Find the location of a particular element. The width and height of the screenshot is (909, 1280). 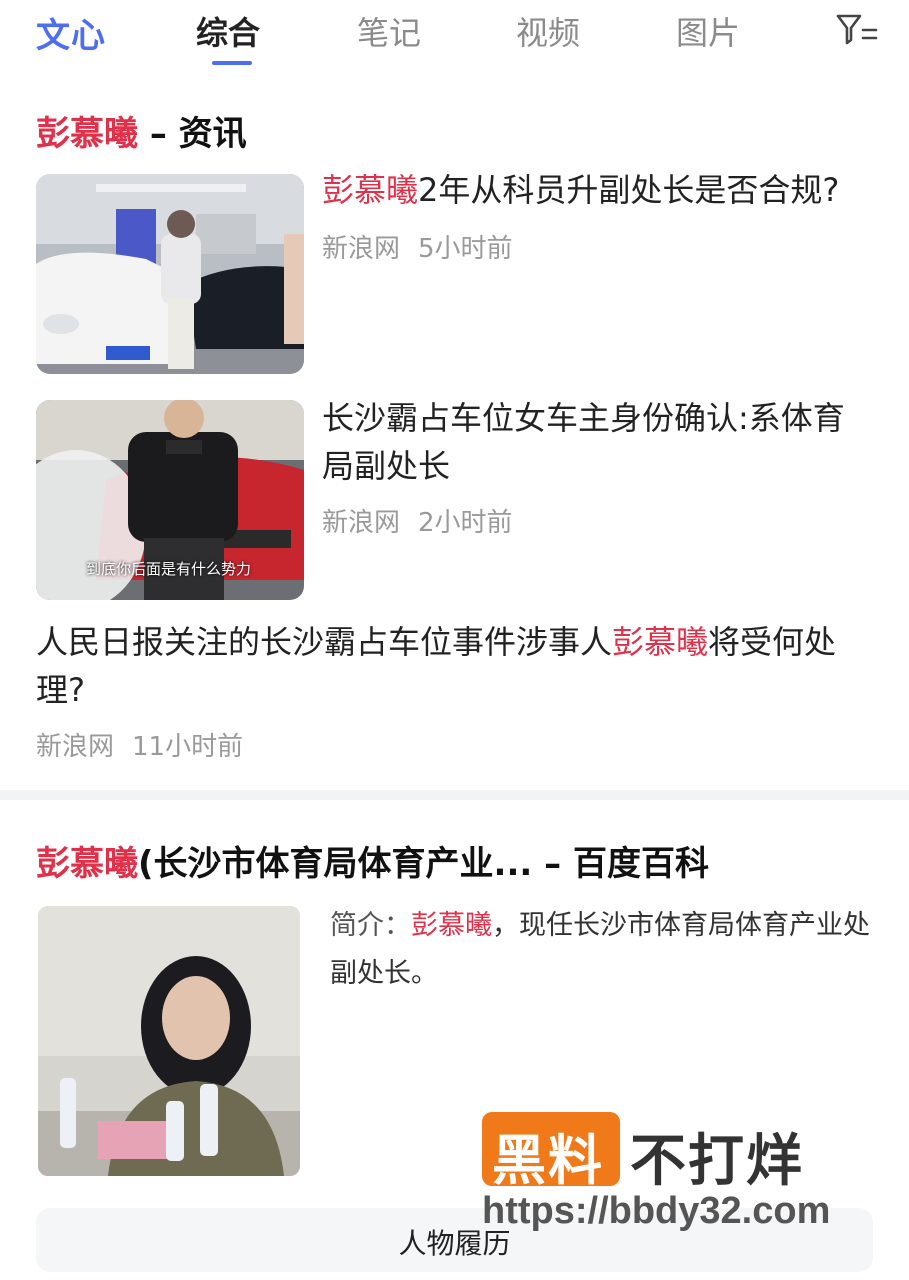

title-rest: (长沙市体育局体育产业... – 百度百科 is located at coordinates (423, 864).